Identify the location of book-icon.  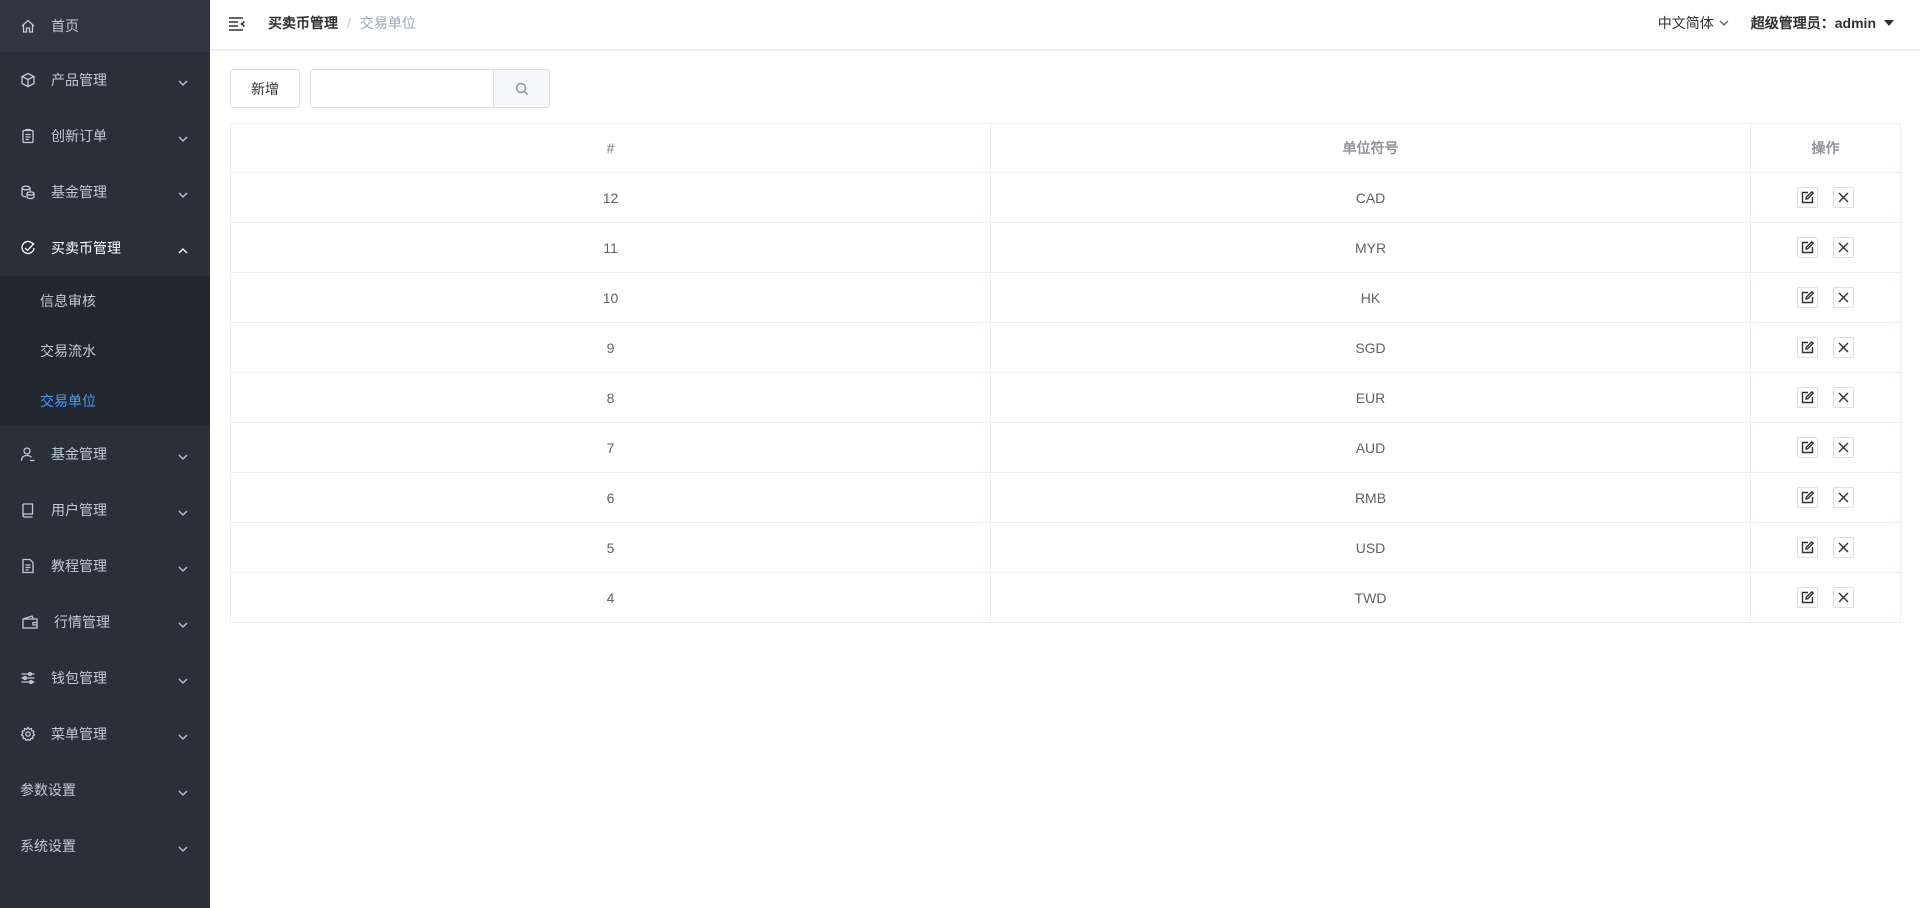
(28, 510).